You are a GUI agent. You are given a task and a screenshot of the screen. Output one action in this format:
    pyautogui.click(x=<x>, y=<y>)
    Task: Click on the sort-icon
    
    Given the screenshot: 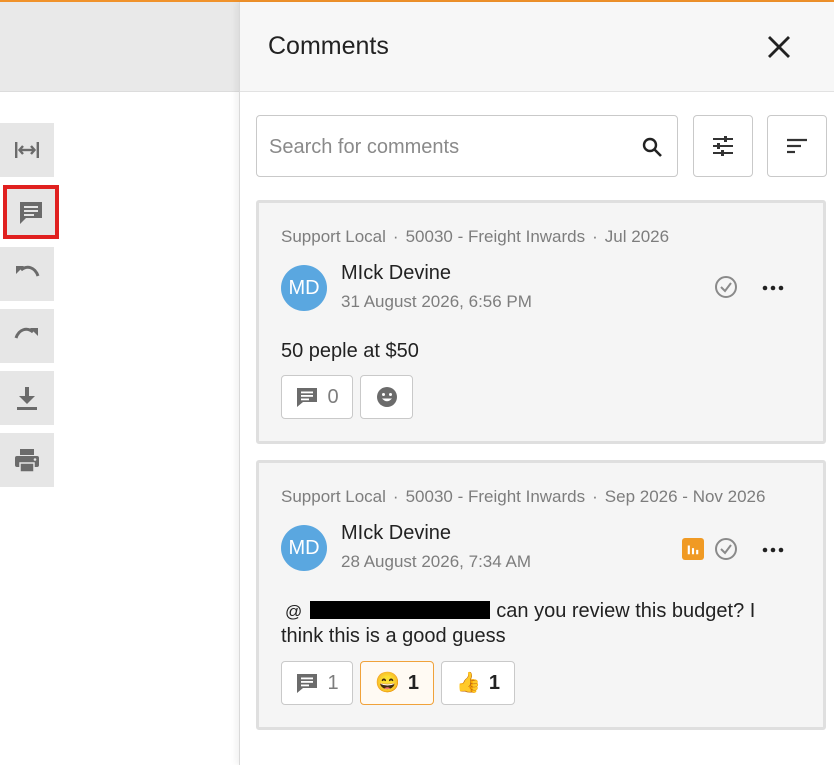 What is the action you would take?
    pyautogui.click(x=797, y=146)
    